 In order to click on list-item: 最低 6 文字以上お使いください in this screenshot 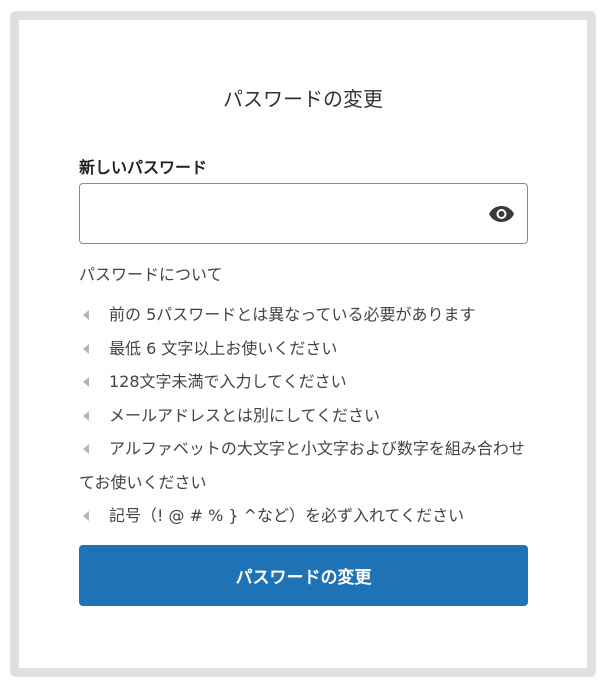, I will do `click(306, 349)`.